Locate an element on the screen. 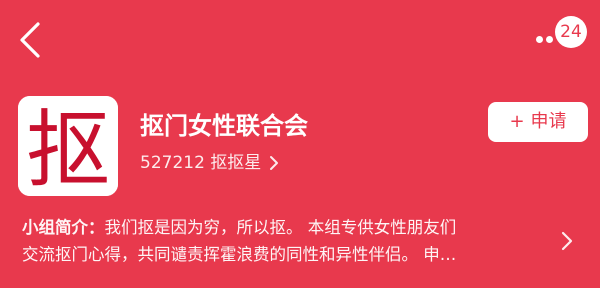  intro-label: 小组简介： is located at coordinates (63, 227).